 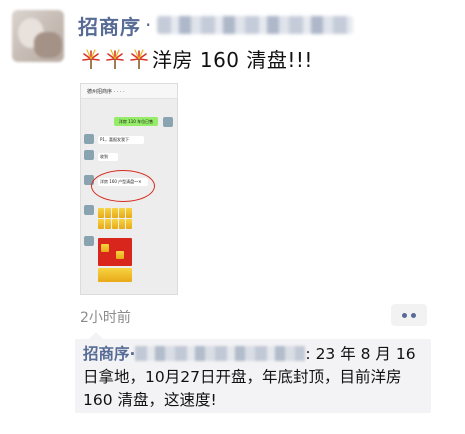 What do you see at coordinates (310, 354) in the screenshot?
I see `comment-colon: :` at bounding box center [310, 354].